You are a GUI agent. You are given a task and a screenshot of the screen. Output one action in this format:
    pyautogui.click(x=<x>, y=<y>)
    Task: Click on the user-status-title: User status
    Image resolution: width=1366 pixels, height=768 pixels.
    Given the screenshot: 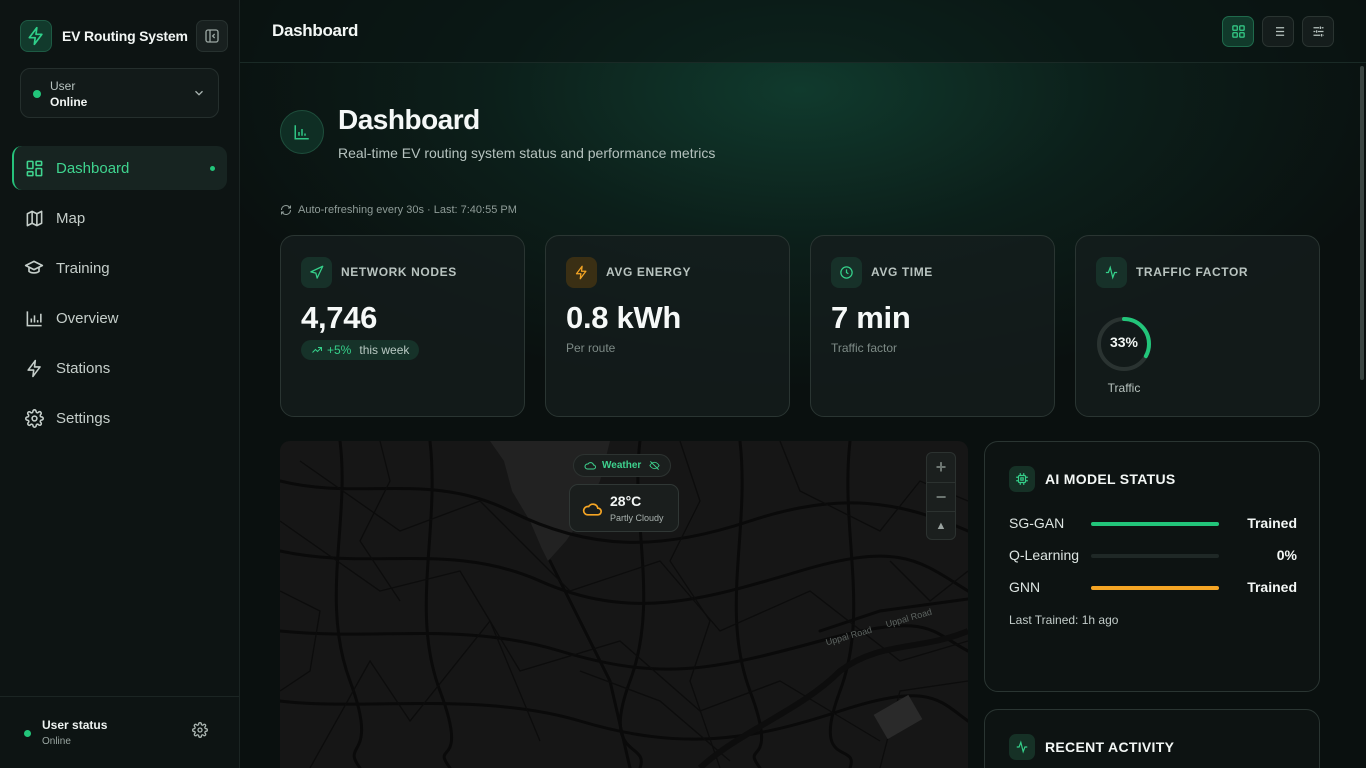 What is the action you would take?
    pyautogui.click(x=75, y=725)
    